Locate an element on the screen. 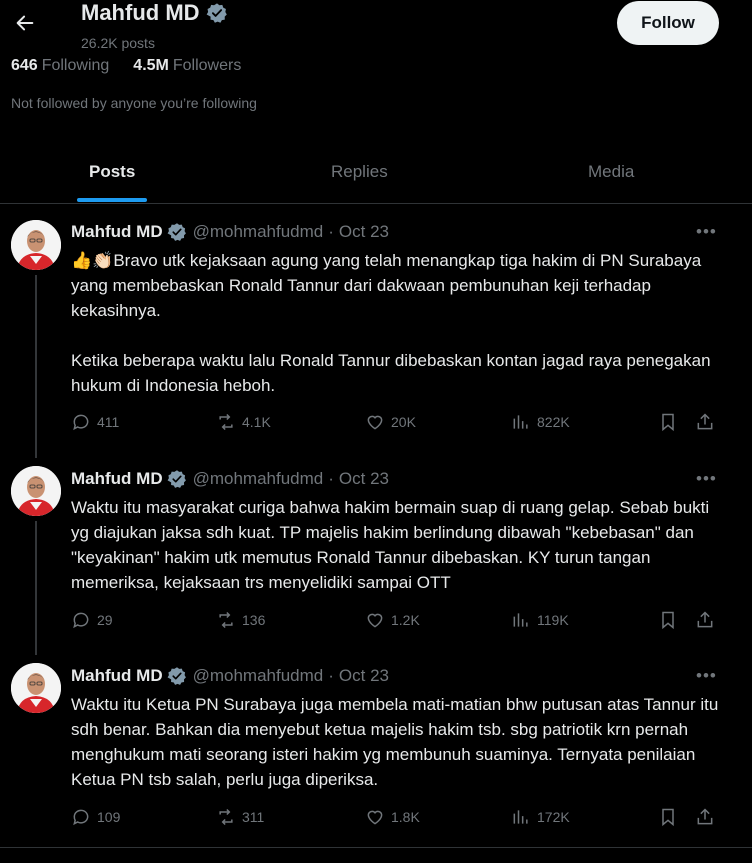 This screenshot has height=863, width=752. follow-button: Follow is located at coordinates (668, 23).